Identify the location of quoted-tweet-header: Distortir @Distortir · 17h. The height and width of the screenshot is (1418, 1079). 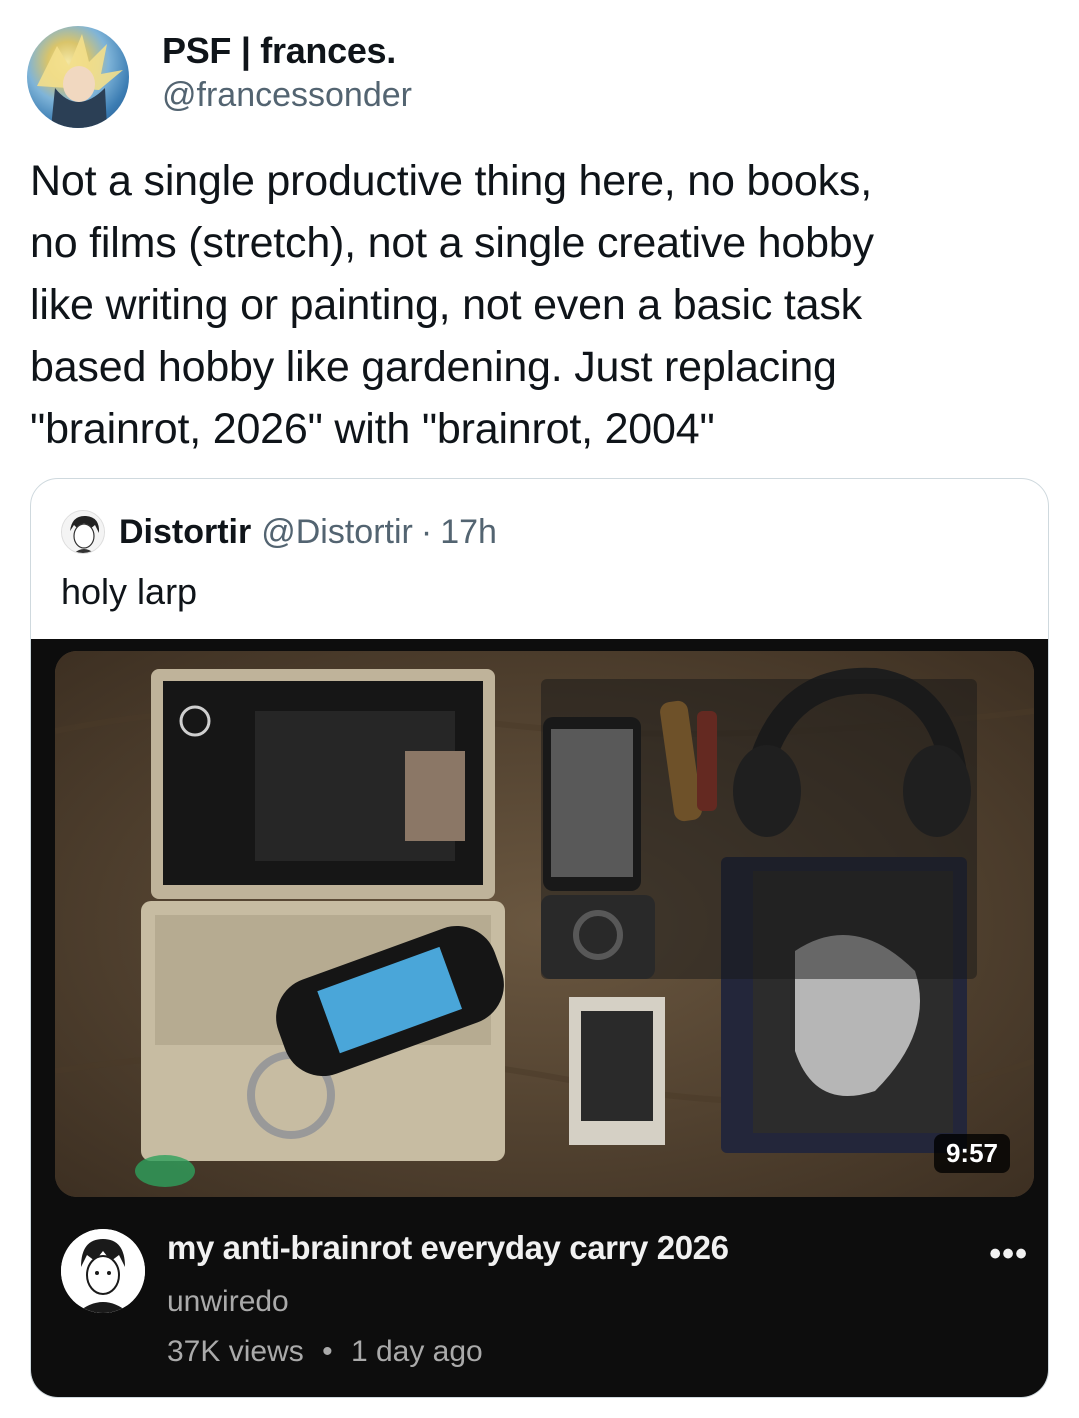
(279, 532).